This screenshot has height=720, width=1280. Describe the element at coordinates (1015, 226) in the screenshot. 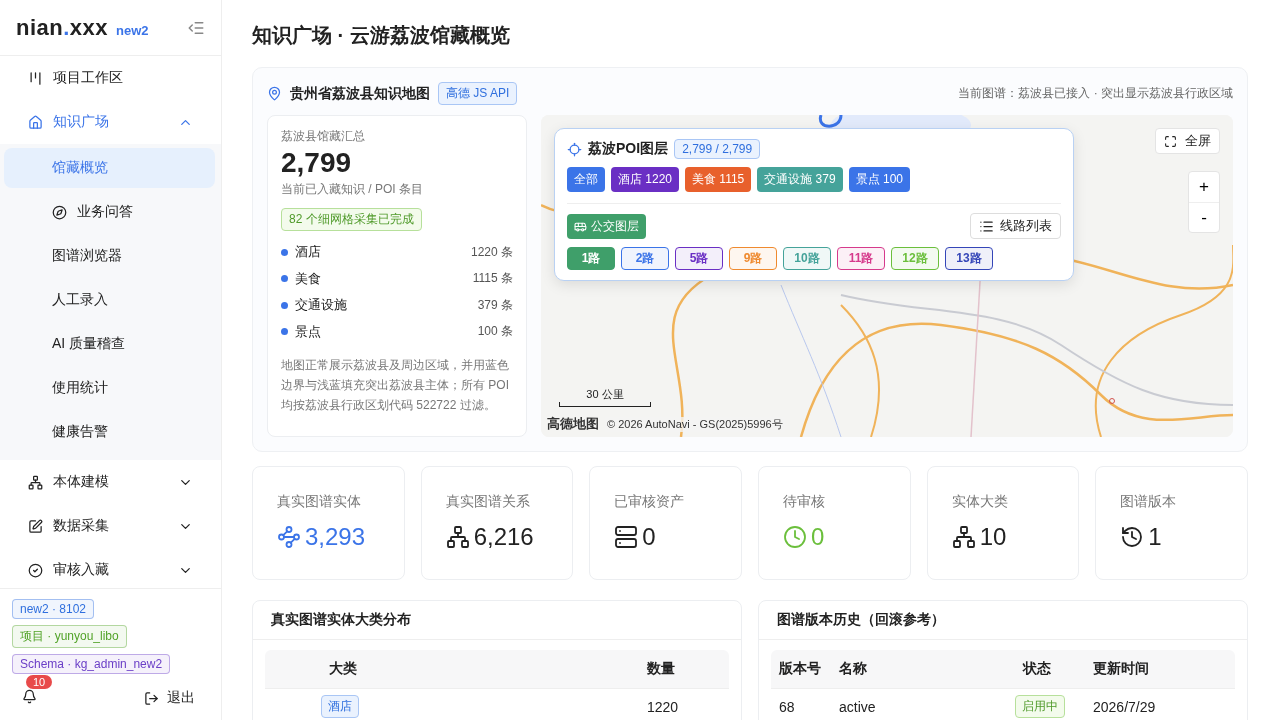

I see `route-list-button: 线路列表` at that location.